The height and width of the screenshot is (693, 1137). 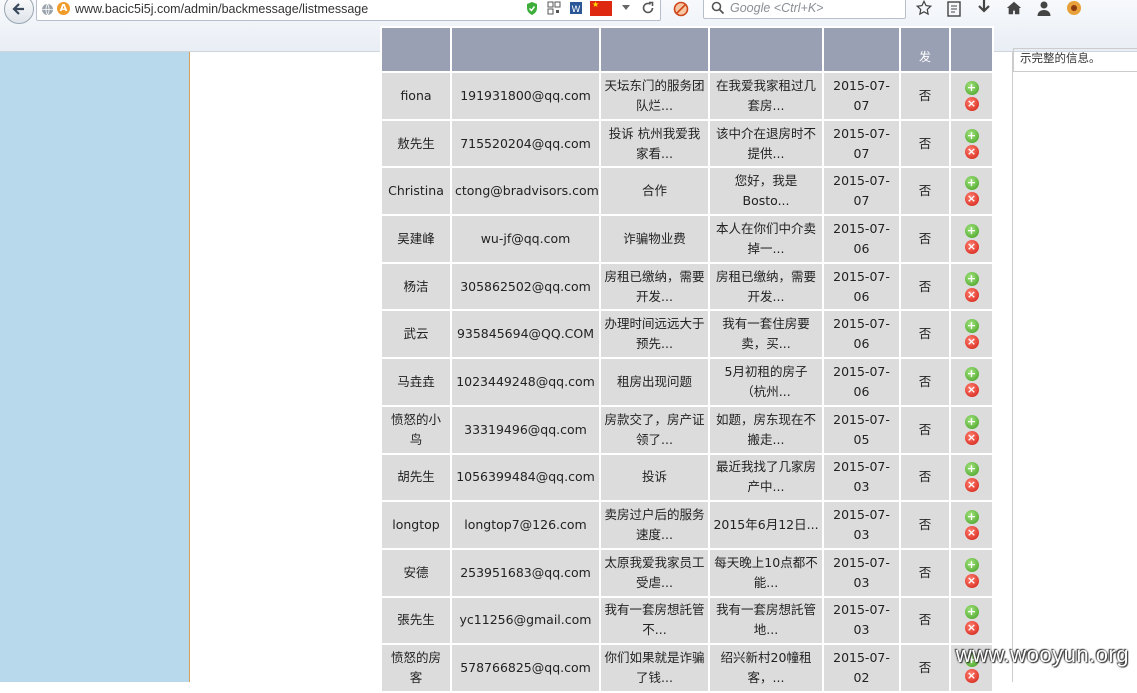 I want to click on word-icon: W, so click(x=576, y=8).